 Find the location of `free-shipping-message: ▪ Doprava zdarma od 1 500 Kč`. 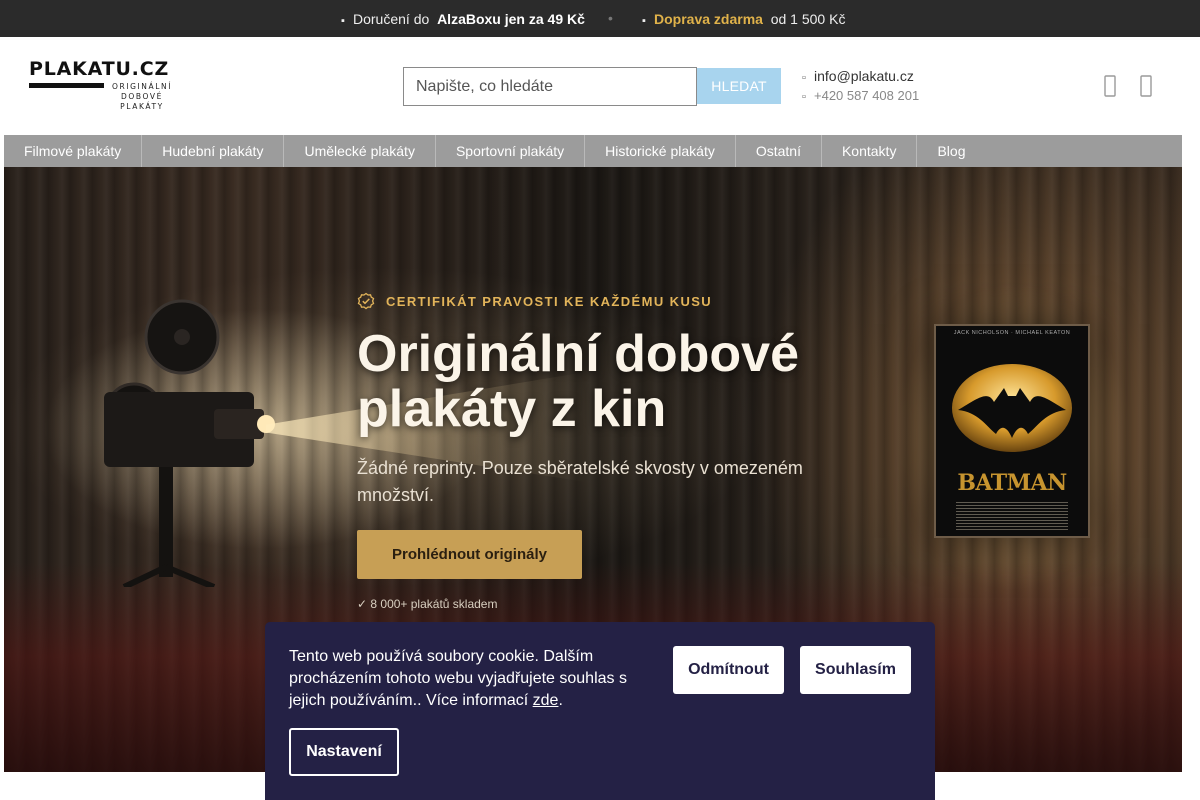

free-shipping-message: ▪ Doprava zdarma od 1 500 Kč is located at coordinates (743, 19).